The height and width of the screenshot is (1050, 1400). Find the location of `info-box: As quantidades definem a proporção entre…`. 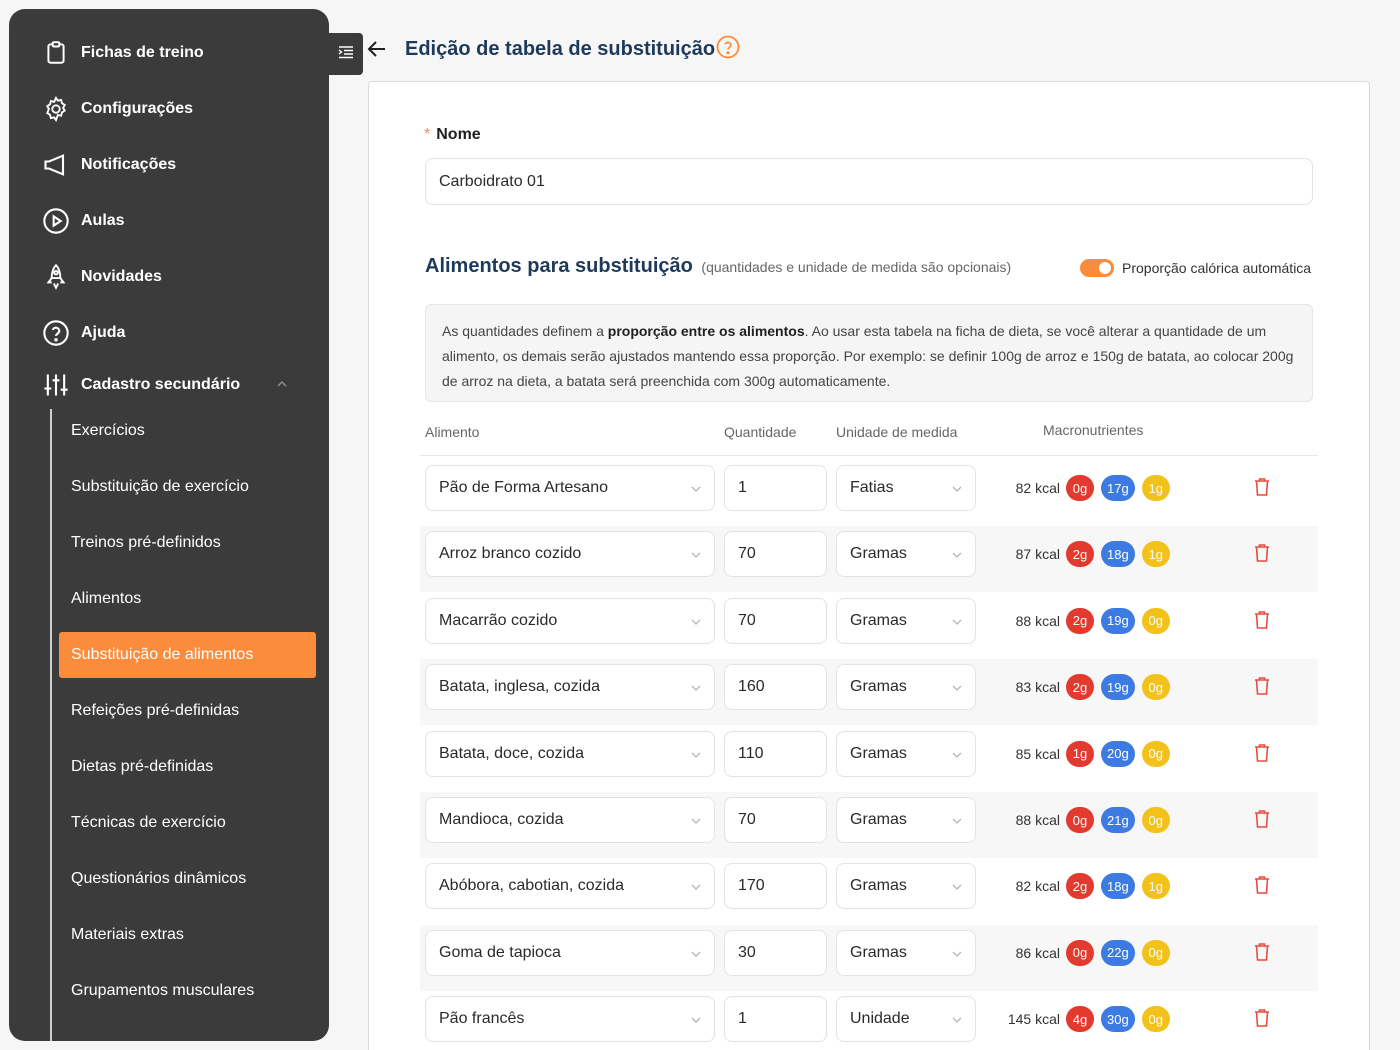

info-box: As quantidades definem a proporção entre… is located at coordinates (869, 353).